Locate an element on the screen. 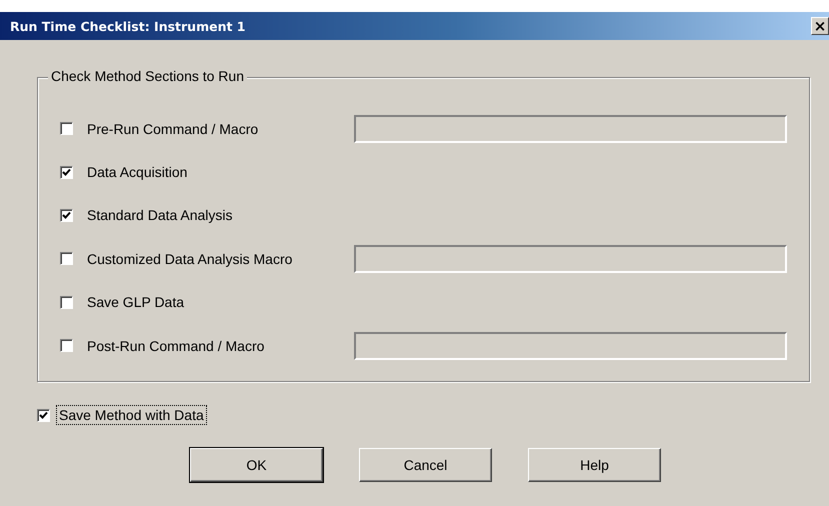  dialog-button: OK is located at coordinates (256, 465).